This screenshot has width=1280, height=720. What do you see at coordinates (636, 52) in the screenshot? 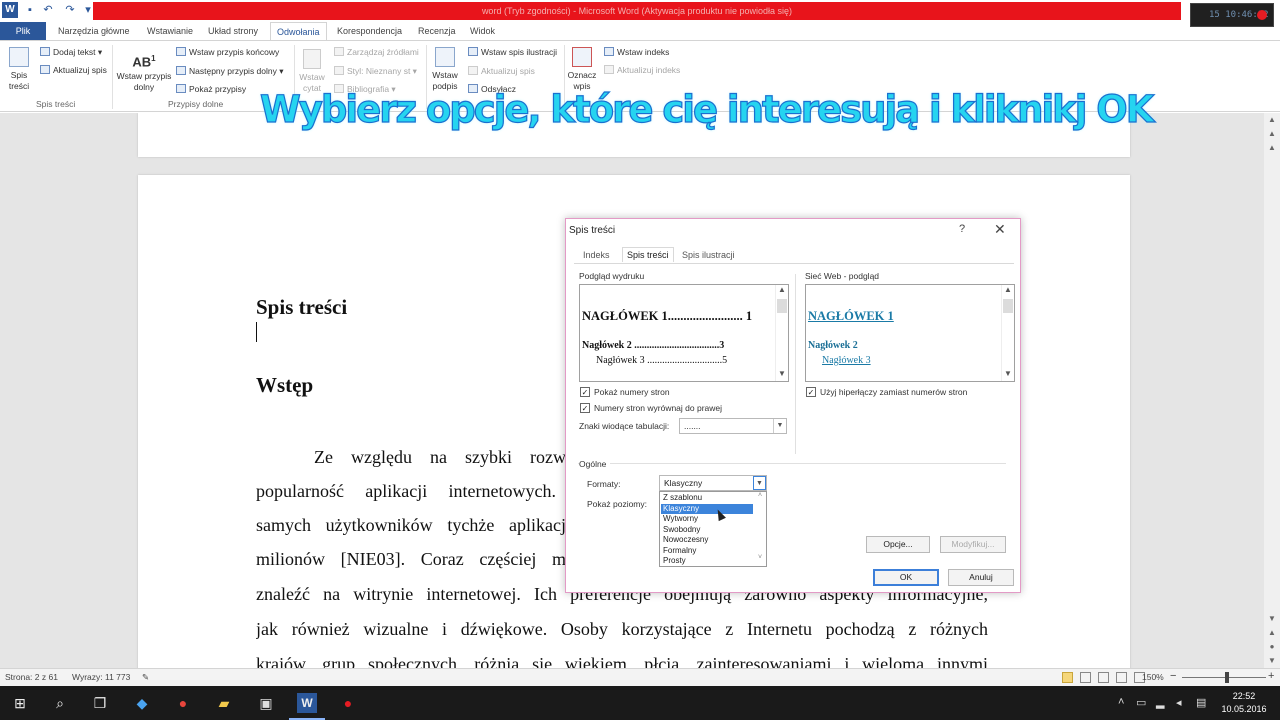
I see `insert-index-button: Wstaw indeks` at bounding box center [636, 52].